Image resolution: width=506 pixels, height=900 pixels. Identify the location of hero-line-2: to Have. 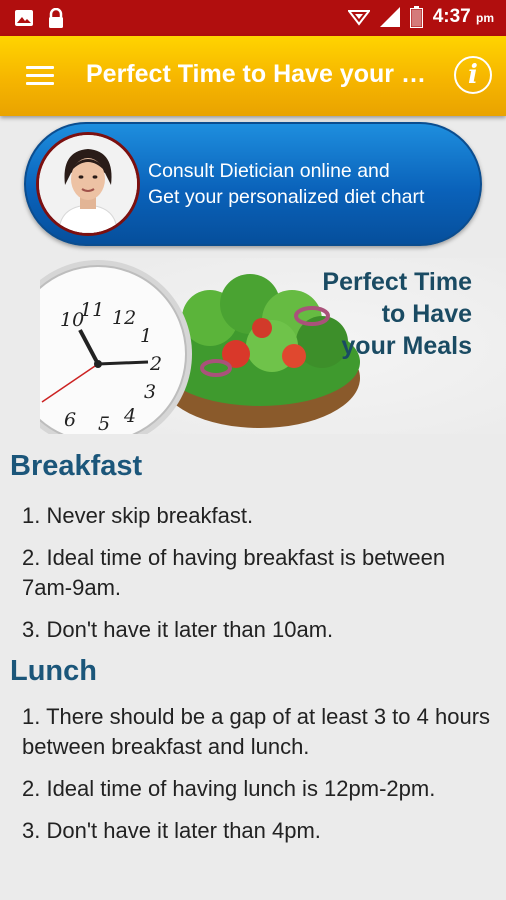
(426, 314).